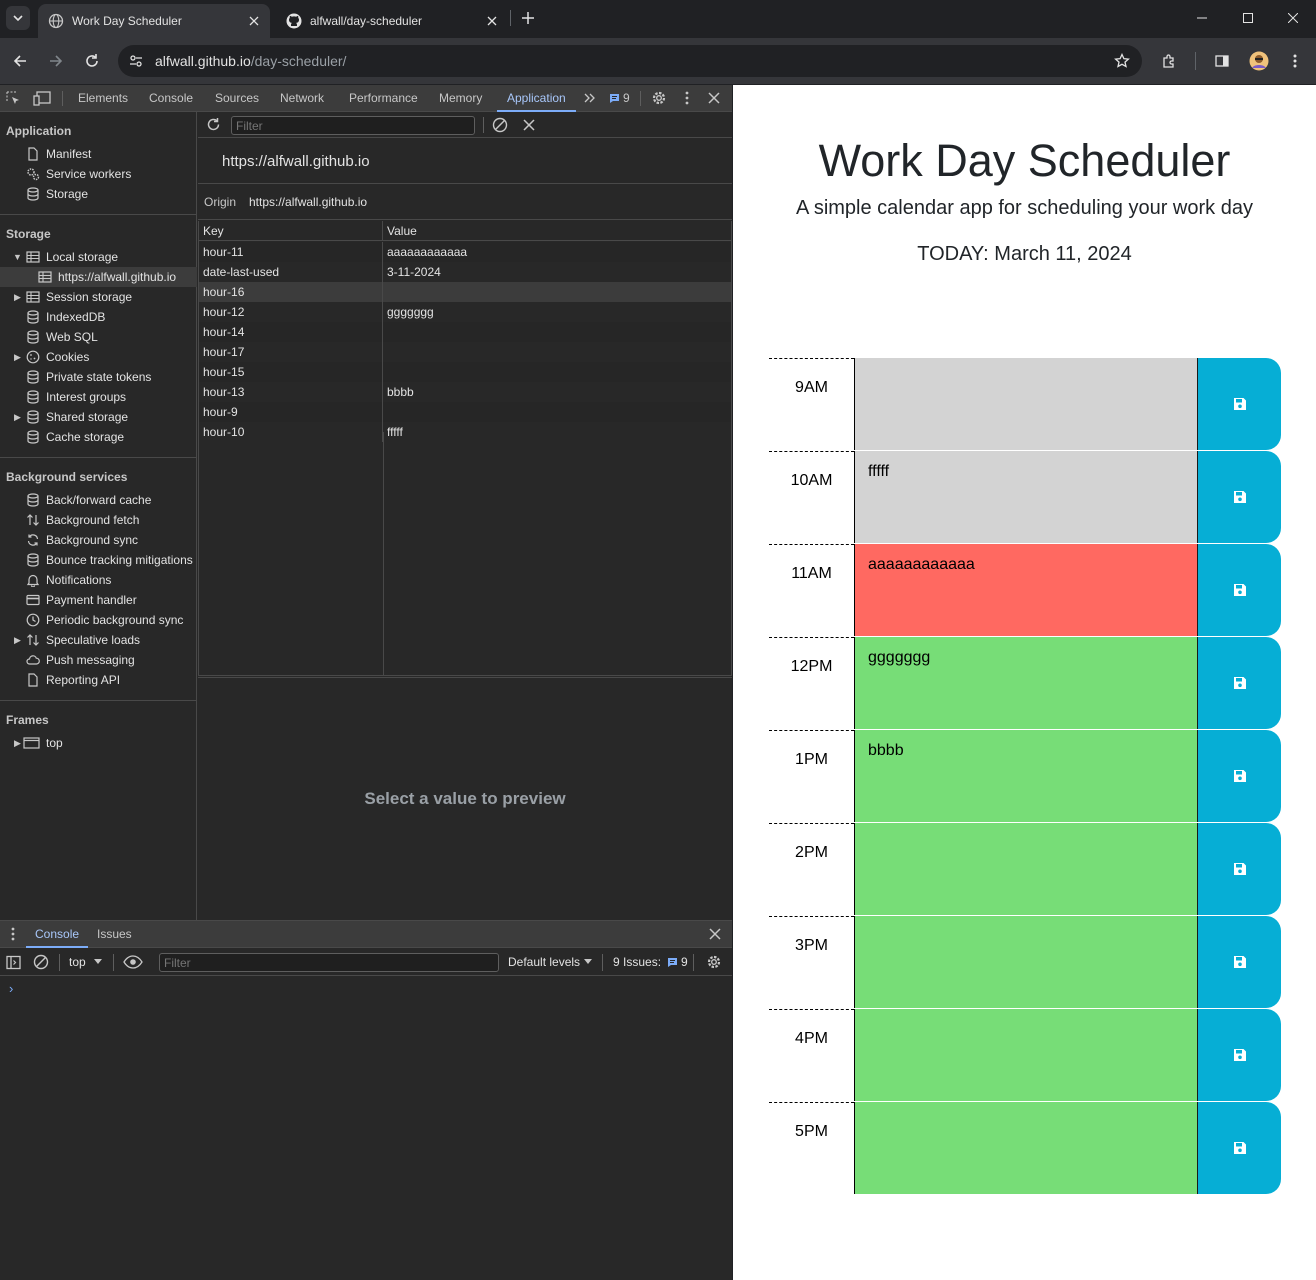 This screenshot has height=1280, width=1316. Describe the element at coordinates (590, 98) in the screenshot. I see `more-tabs-chevron-icon` at that location.